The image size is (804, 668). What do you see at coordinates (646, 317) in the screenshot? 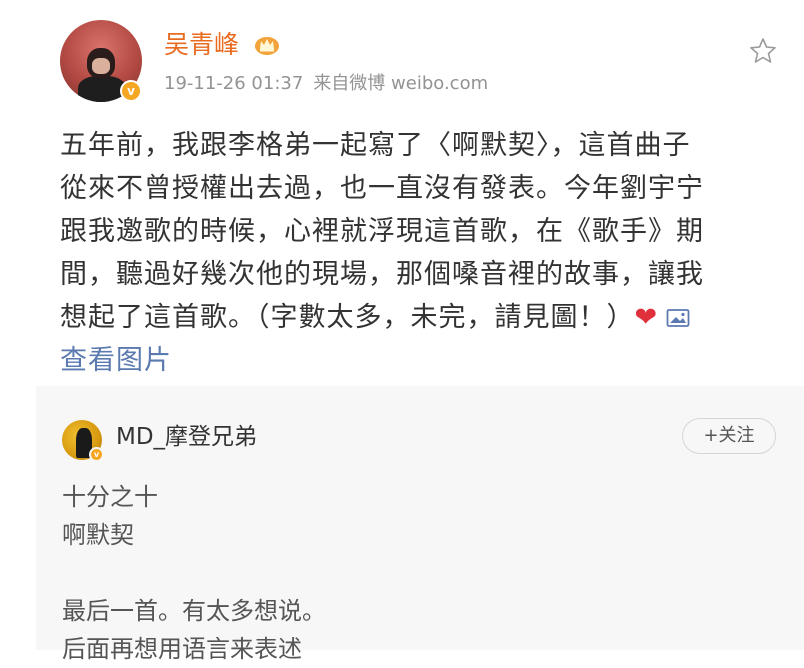
I see `heart-emoji-icon: ❤` at bounding box center [646, 317].